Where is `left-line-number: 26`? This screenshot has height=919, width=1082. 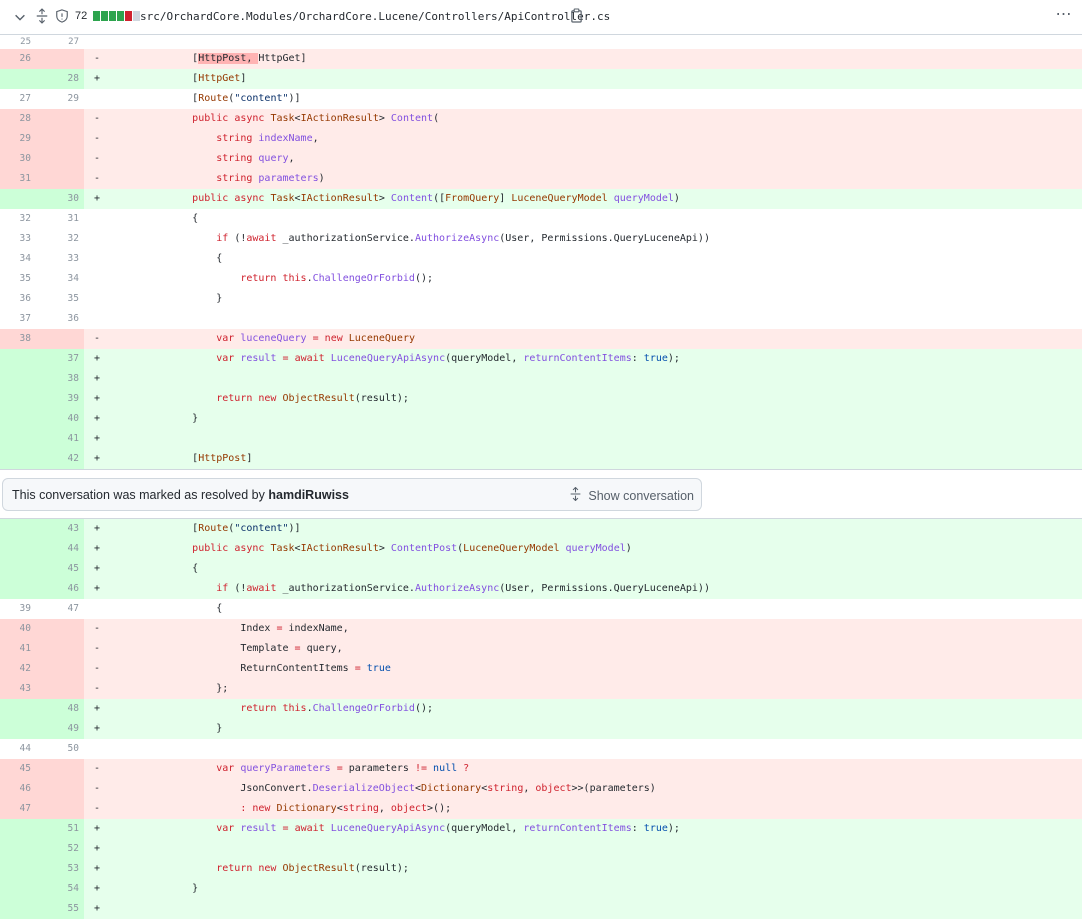 left-line-number: 26 is located at coordinates (21, 59).